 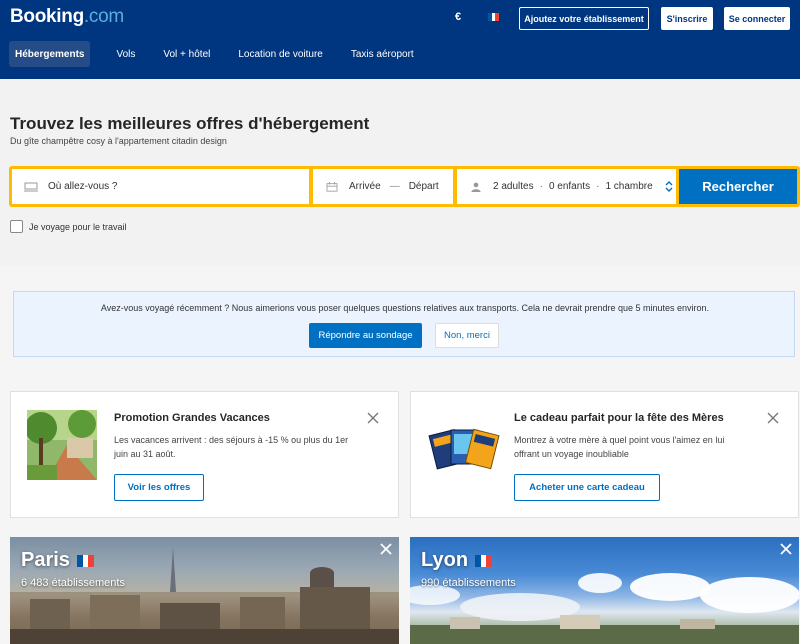 I want to click on work-travel-row: Je voyage pour le travail, so click(x=68, y=226).